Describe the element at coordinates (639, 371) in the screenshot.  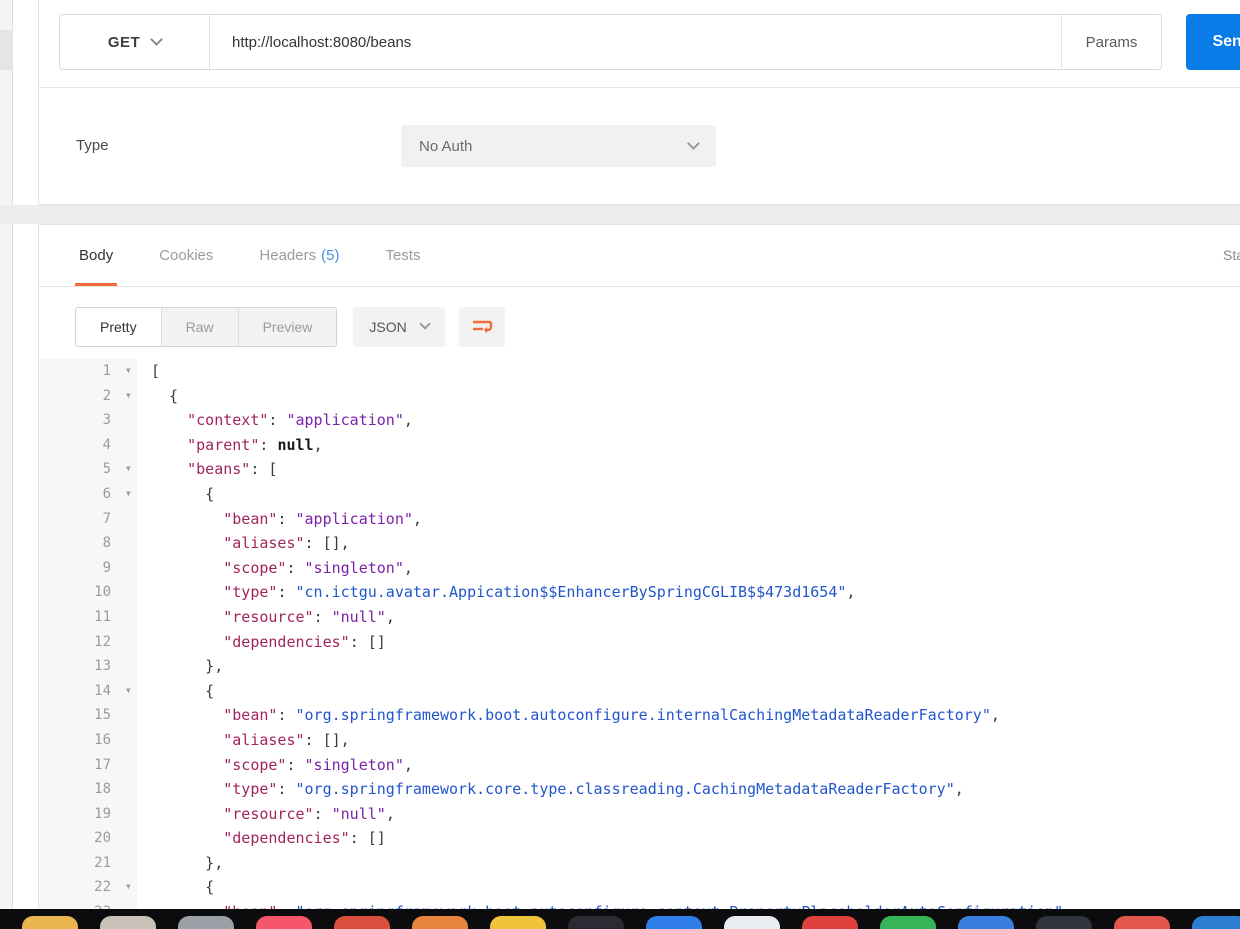
I see `code-line: 1 ▾ [` at that location.